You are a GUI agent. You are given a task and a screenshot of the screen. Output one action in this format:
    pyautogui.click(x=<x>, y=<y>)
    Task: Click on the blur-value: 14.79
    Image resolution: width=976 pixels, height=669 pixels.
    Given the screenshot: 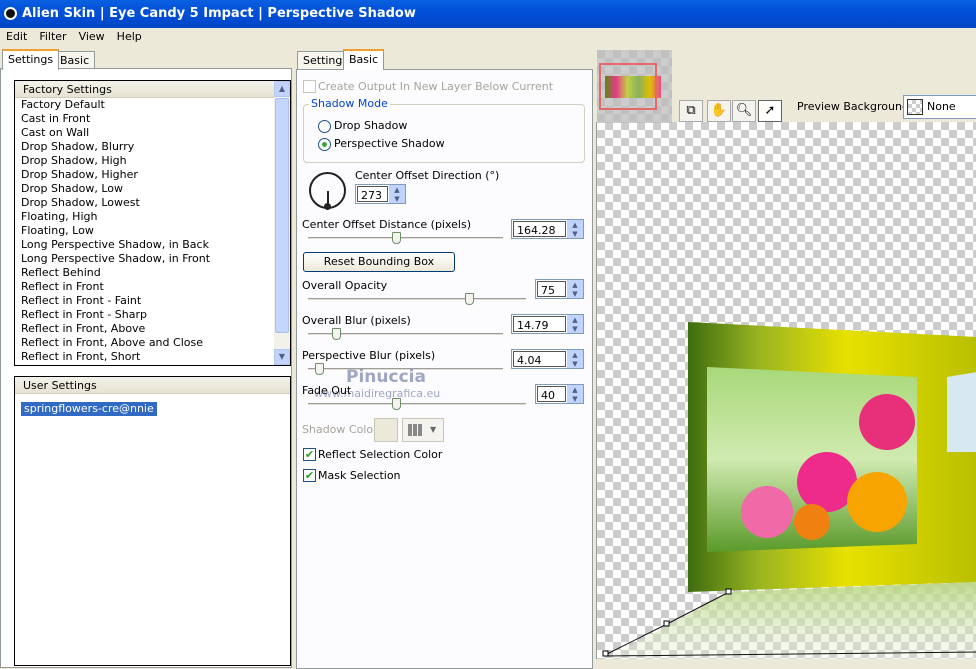 What is the action you would take?
    pyautogui.click(x=539, y=324)
    